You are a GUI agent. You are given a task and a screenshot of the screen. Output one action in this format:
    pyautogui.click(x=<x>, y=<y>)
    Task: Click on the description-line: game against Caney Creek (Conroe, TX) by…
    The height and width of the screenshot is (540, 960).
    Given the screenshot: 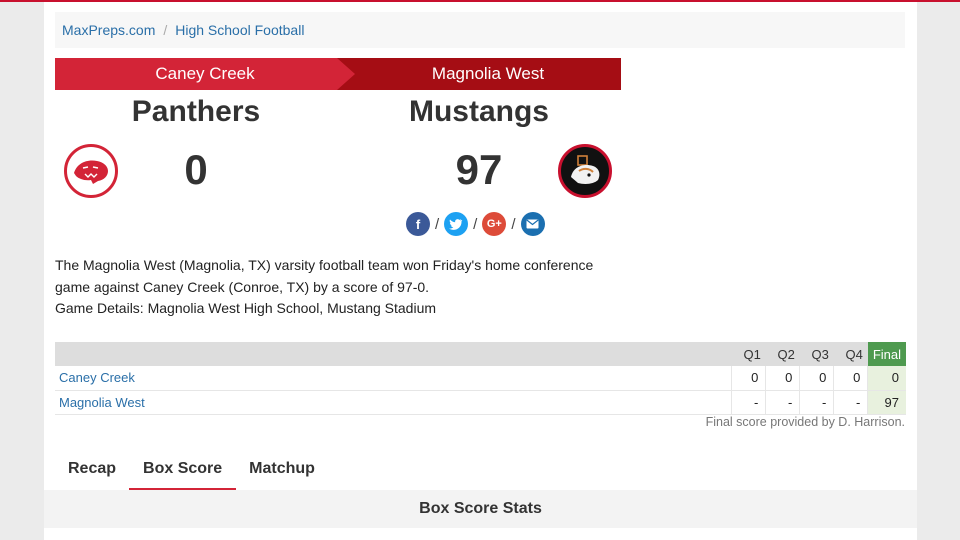 What is the action you would take?
    pyautogui.click(x=242, y=286)
    